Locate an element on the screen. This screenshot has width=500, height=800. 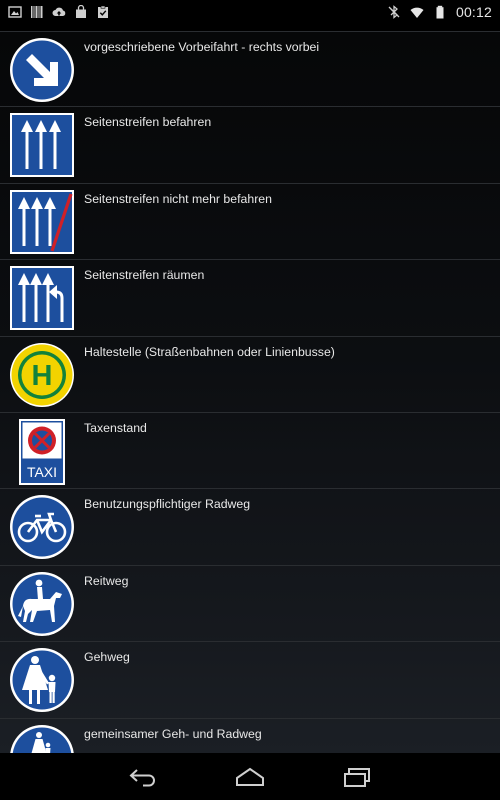
image-icon is located at coordinates (15, 12).